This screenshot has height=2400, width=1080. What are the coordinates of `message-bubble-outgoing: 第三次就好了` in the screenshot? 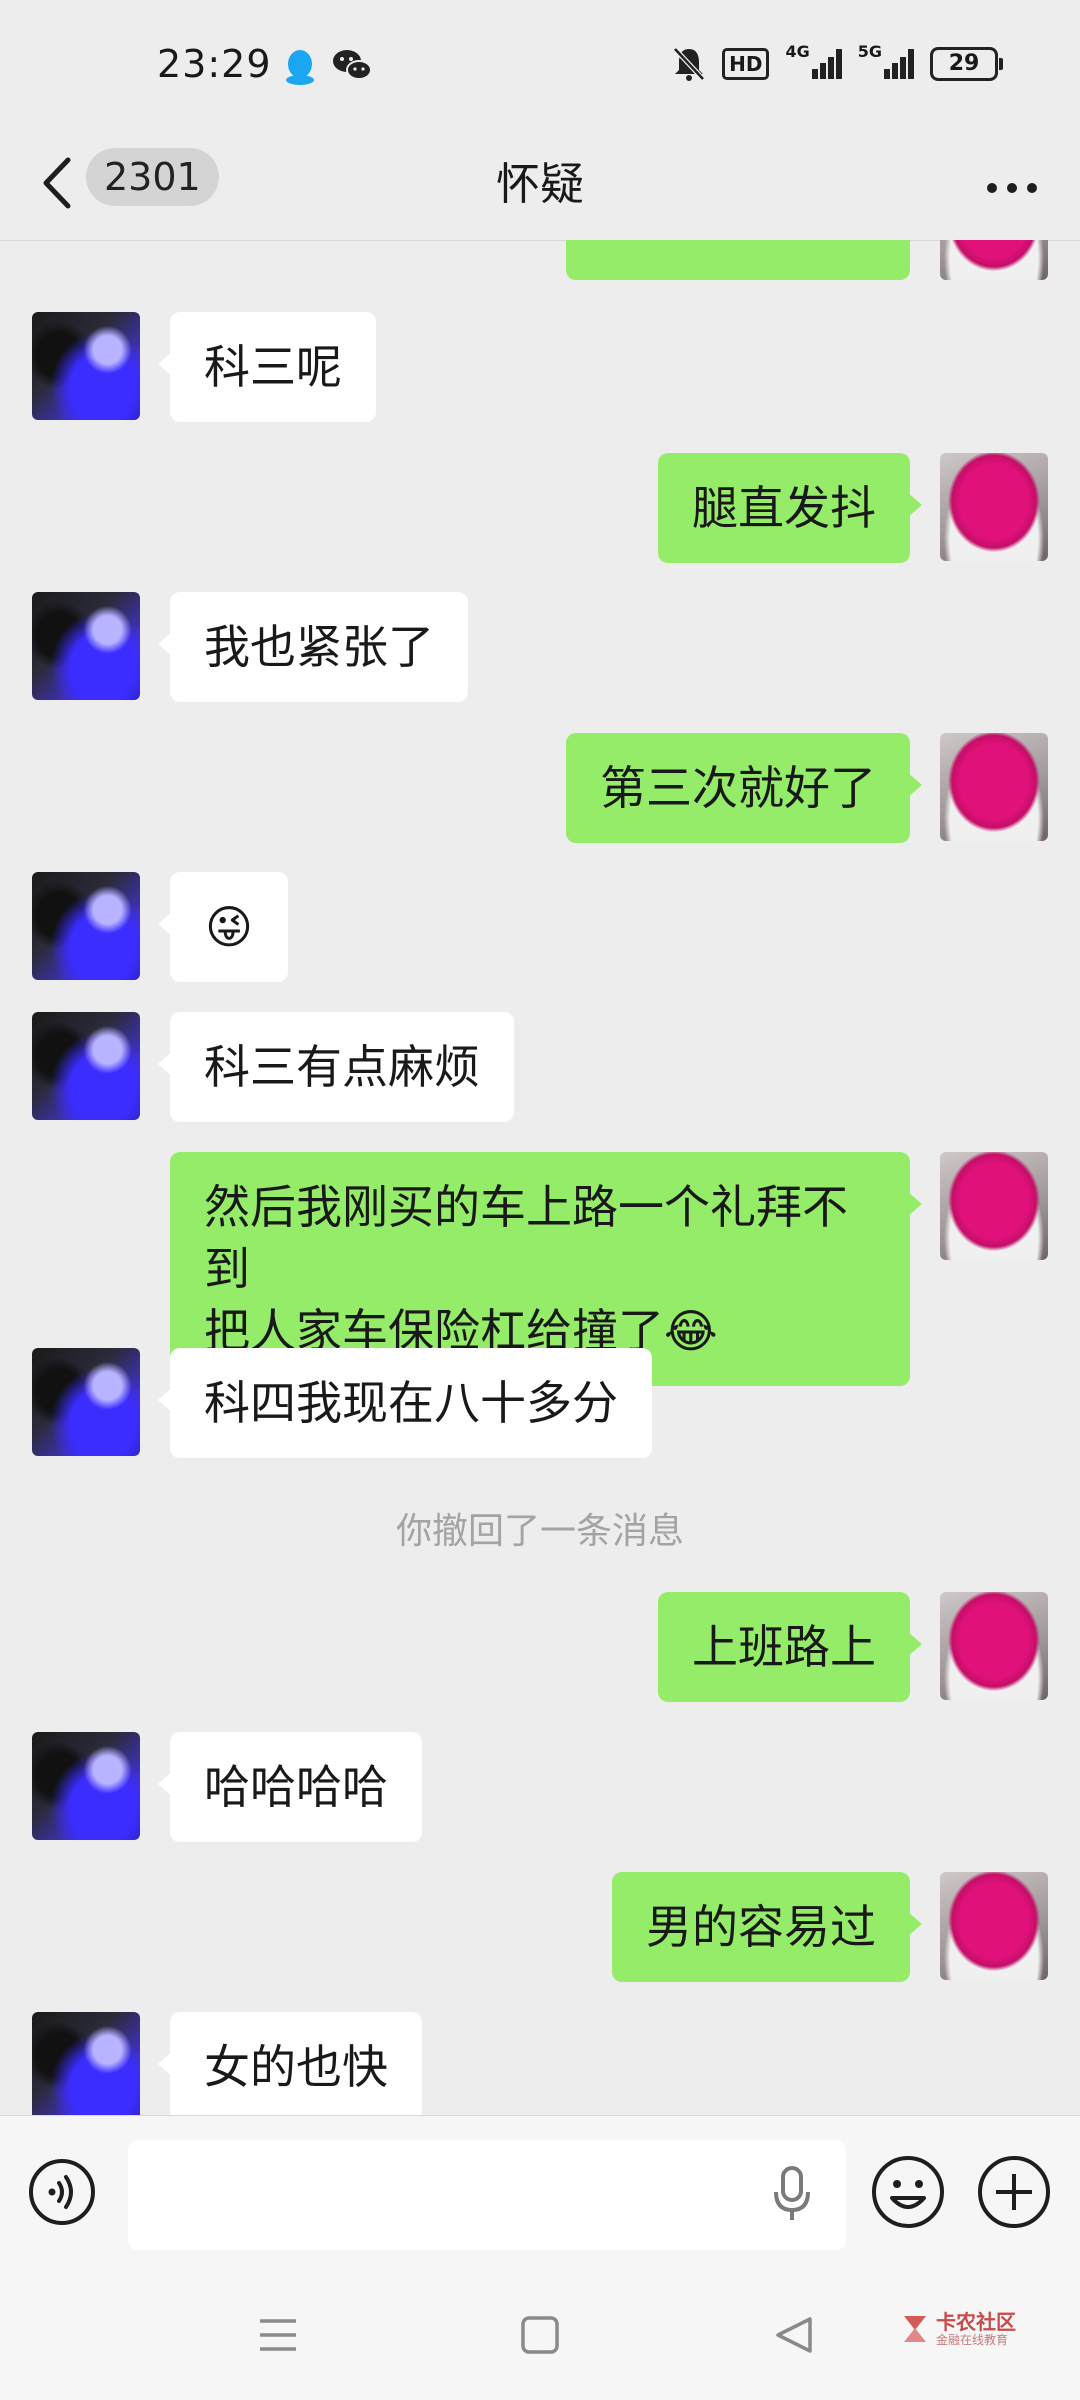 It's located at (744, 788).